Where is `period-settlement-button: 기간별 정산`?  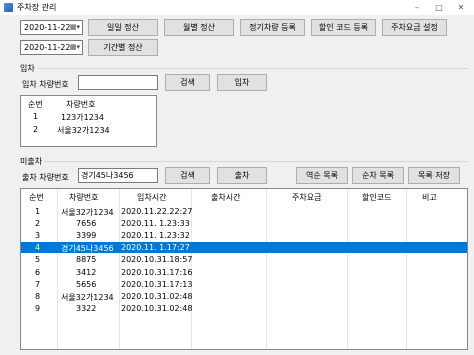 period-settlement-button: 기간별 정산 is located at coordinates (123, 47).